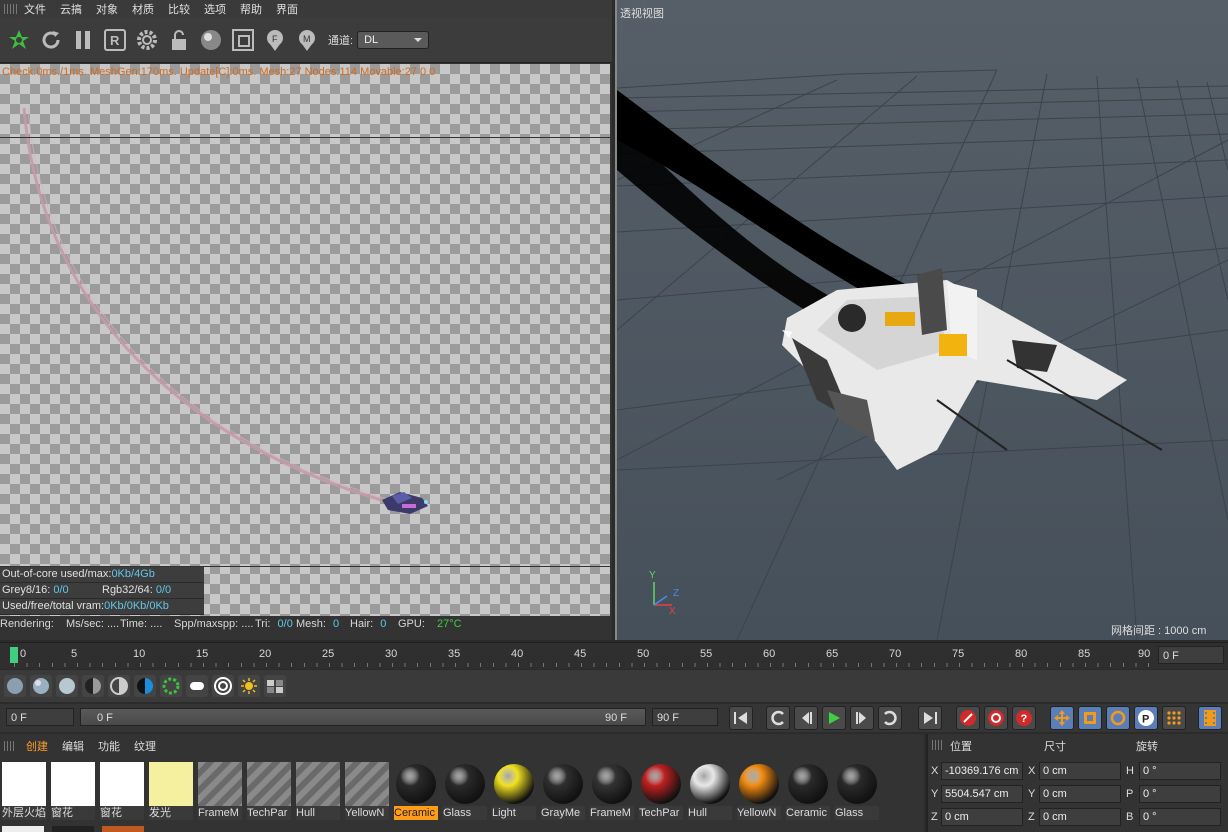 The width and height of the screenshot is (1228, 832). Describe the element at coordinates (24, 791) in the screenshot. I see `material-swatch: 外层火焰` at that location.